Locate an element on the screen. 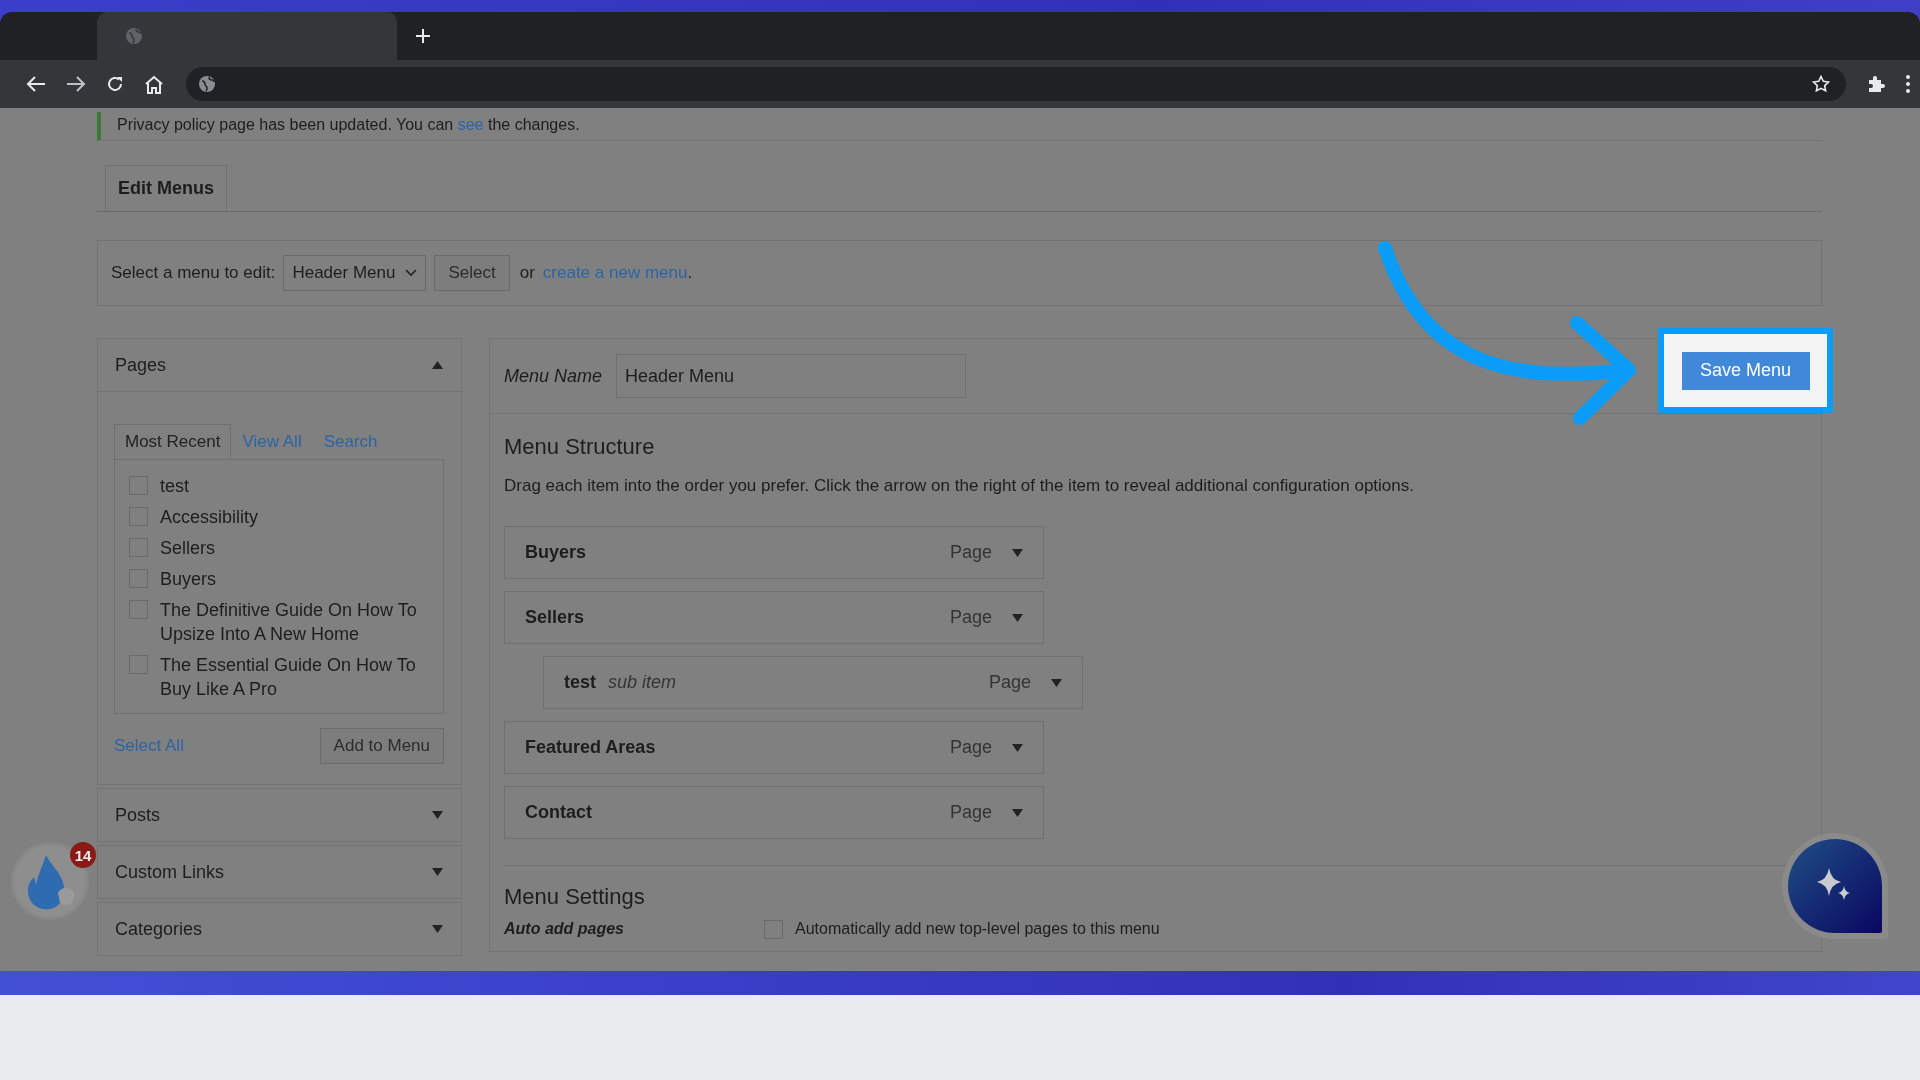 Image resolution: width=1920 pixels, height=1080 pixels. panel-tab: Most Recent is located at coordinates (173, 441).